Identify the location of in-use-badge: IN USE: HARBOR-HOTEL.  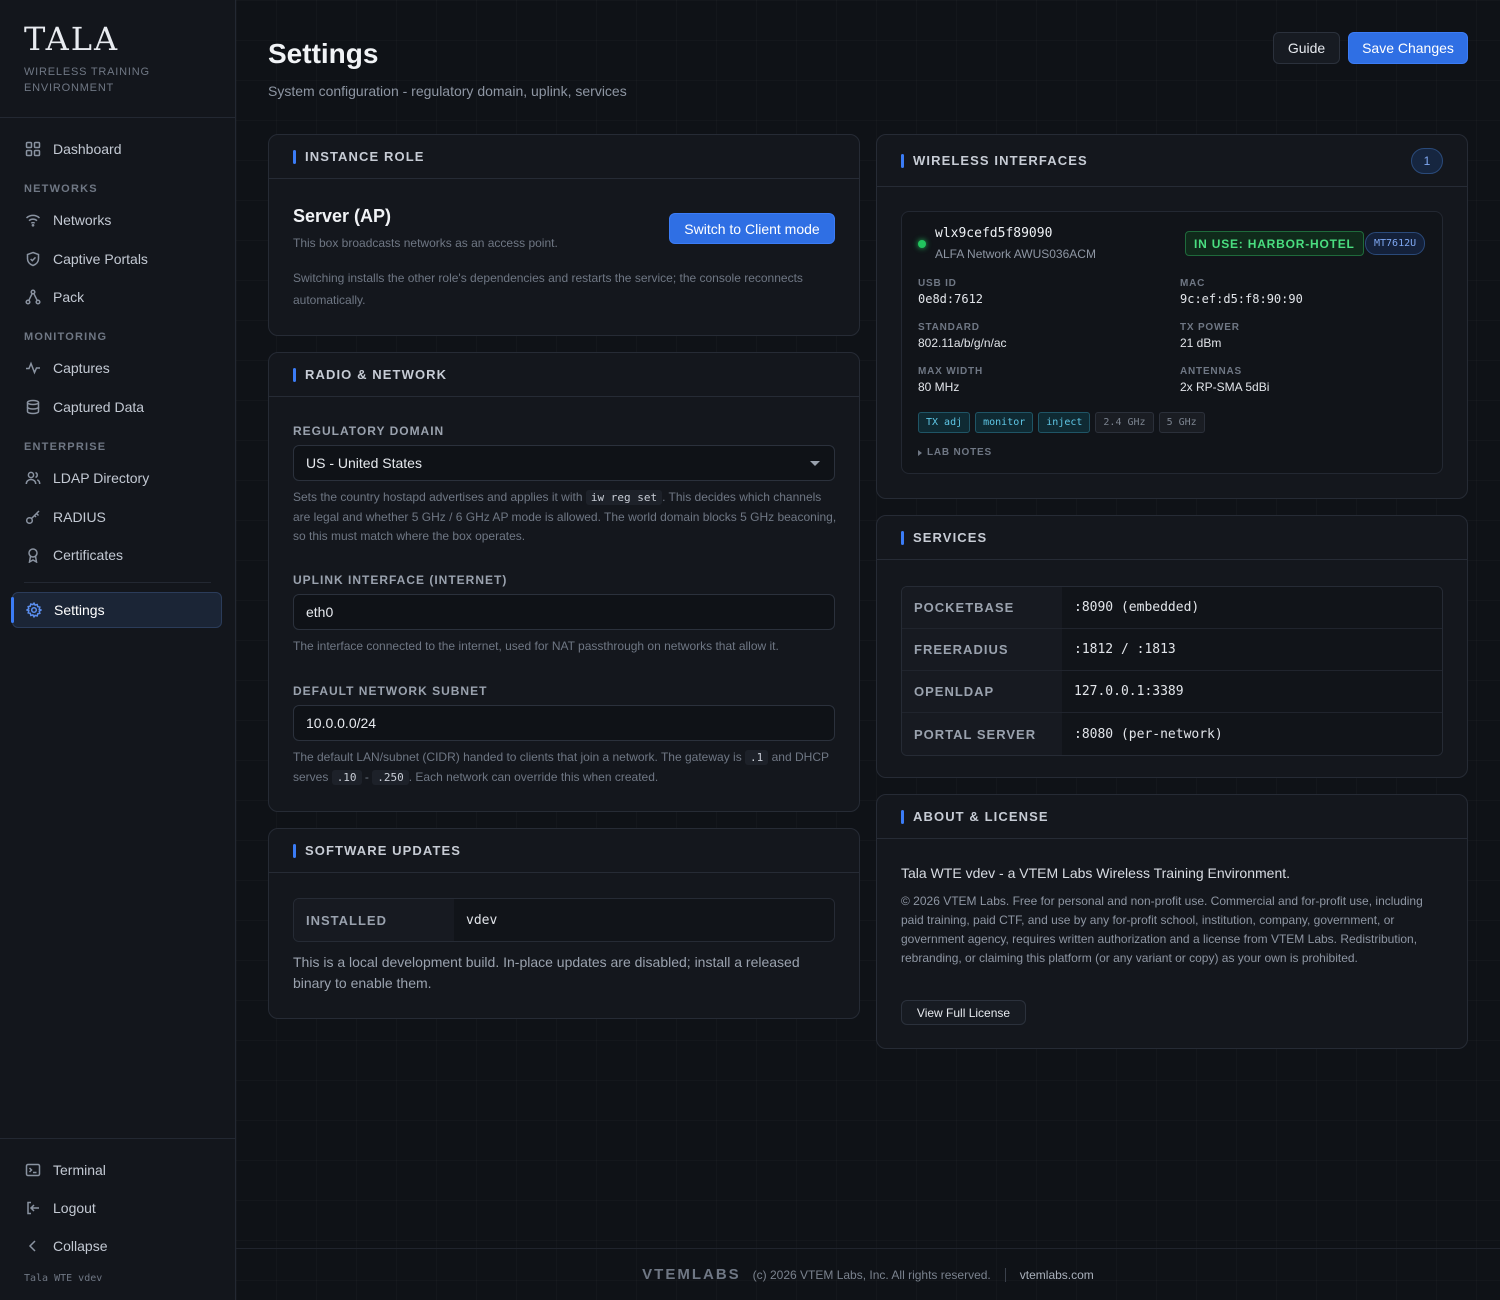
(1274, 243).